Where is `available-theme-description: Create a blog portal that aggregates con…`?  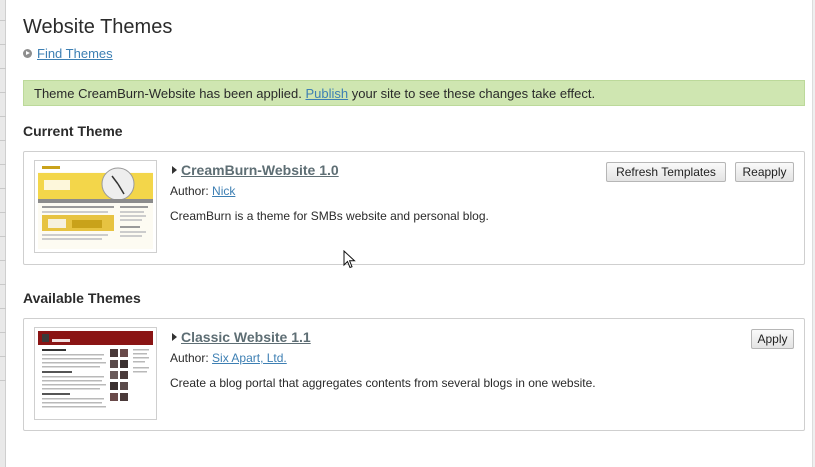
available-theme-description: Create a blog portal that aggregates con… is located at coordinates (383, 383).